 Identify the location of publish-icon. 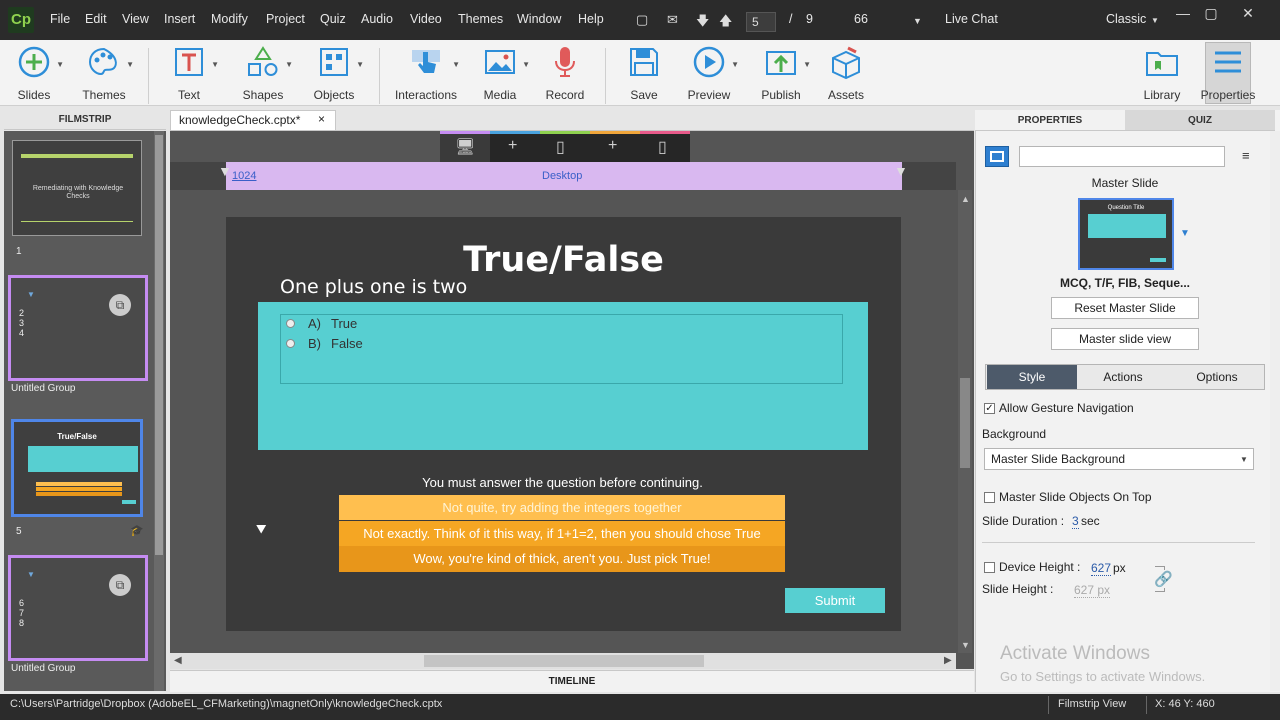
(781, 63).